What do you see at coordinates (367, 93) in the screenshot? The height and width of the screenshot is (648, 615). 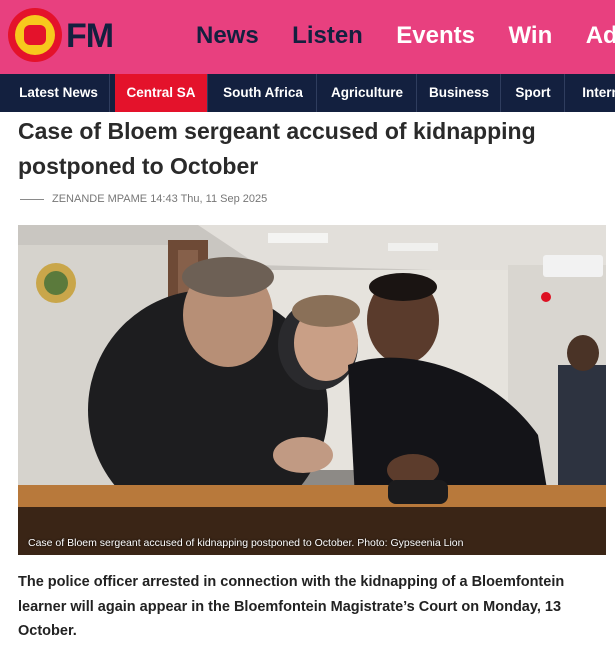 I see `cat-agriculture: Agriculture` at bounding box center [367, 93].